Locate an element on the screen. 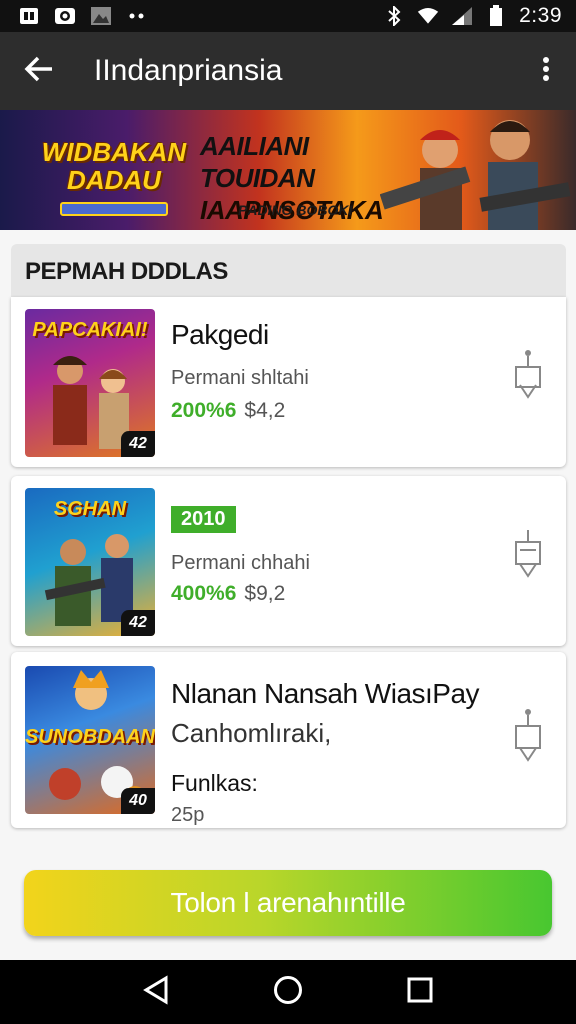  highlight-tag: 2010 is located at coordinates (203, 519).